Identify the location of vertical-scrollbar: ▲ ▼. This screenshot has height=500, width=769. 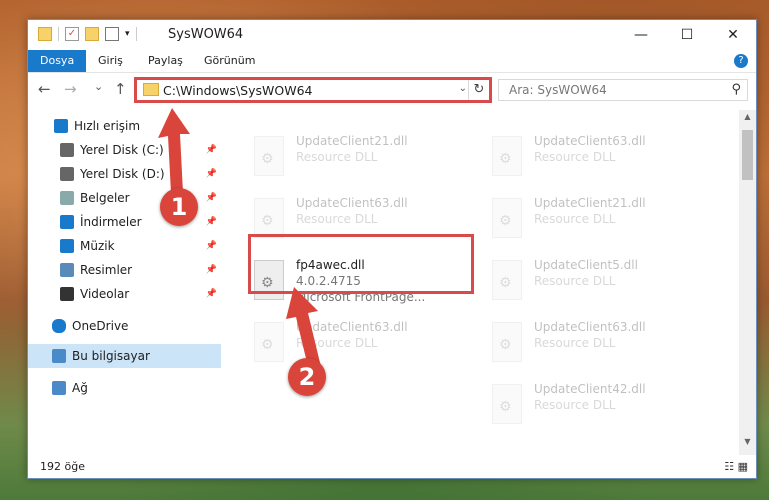
(747, 282).